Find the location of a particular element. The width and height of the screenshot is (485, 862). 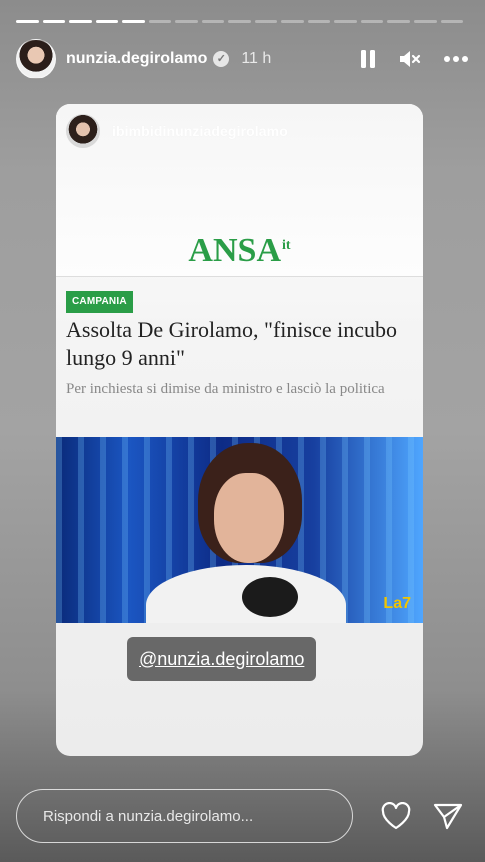

divider is located at coordinates (239, 276).